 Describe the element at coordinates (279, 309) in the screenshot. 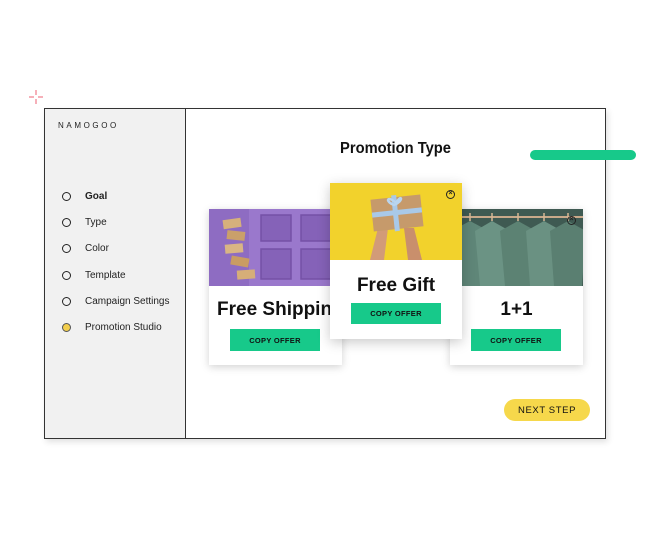

I see `card-title: Free Shipping` at that location.